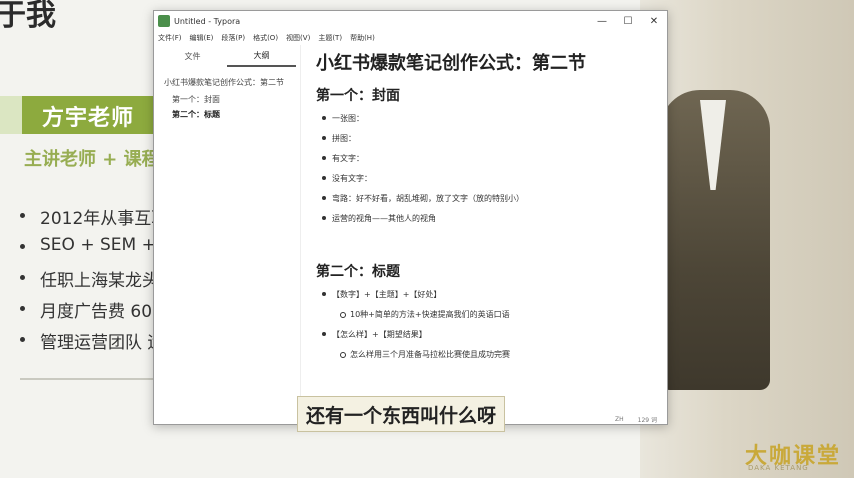  What do you see at coordinates (499, 319) in the screenshot?
I see `sublist-item: 10种+简单的方法+快速提高我们的英语口语` at bounding box center [499, 319].